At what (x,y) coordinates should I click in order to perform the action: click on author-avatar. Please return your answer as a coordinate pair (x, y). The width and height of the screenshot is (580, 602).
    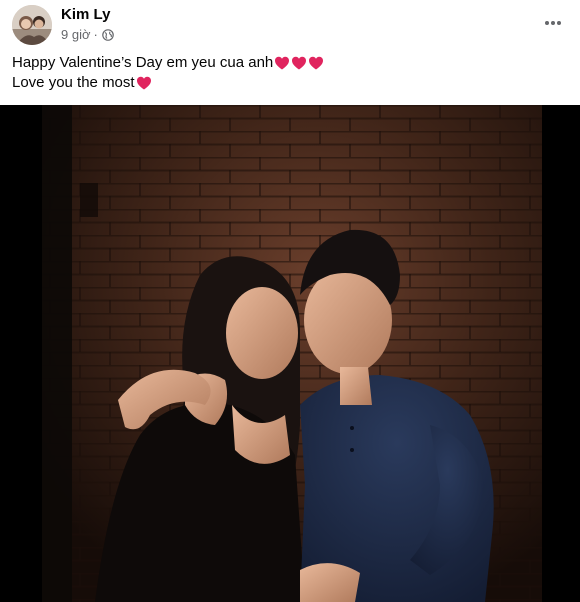
    Looking at the image, I should click on (32, 25).